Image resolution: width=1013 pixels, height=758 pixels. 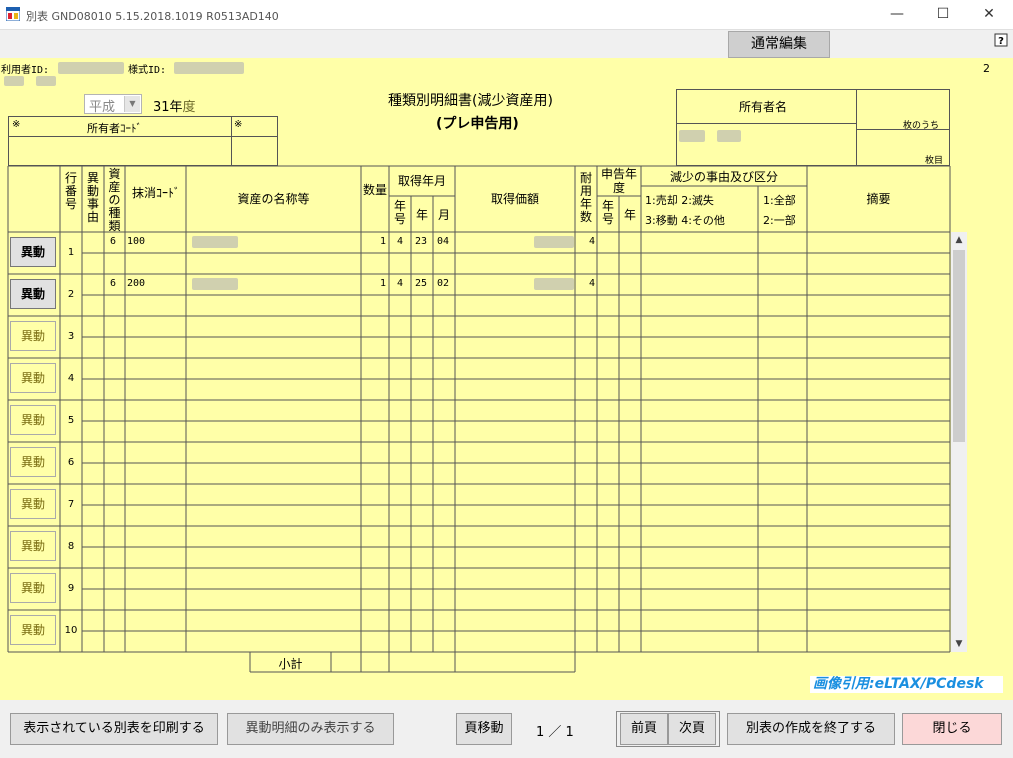 What do you see at coordinates (14, 81) in the screenshot?
I see `masked-info` at bounding box center [14, 81].